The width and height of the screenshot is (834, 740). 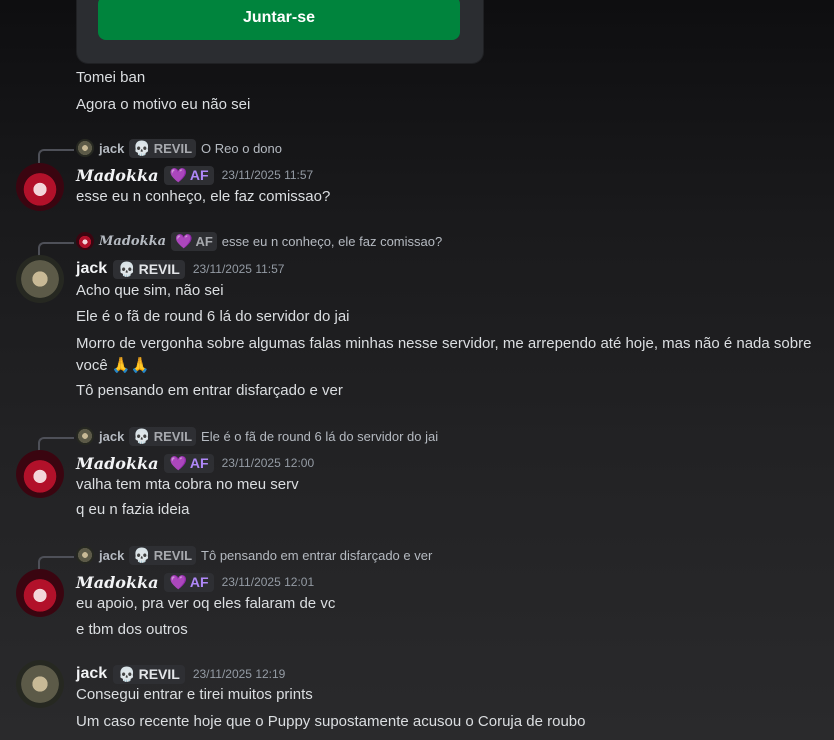 What do you see at coordinates (279, 20) in the screenshot?
I see `join-server-button: Juntar-se` at bounding box center [279, 20].